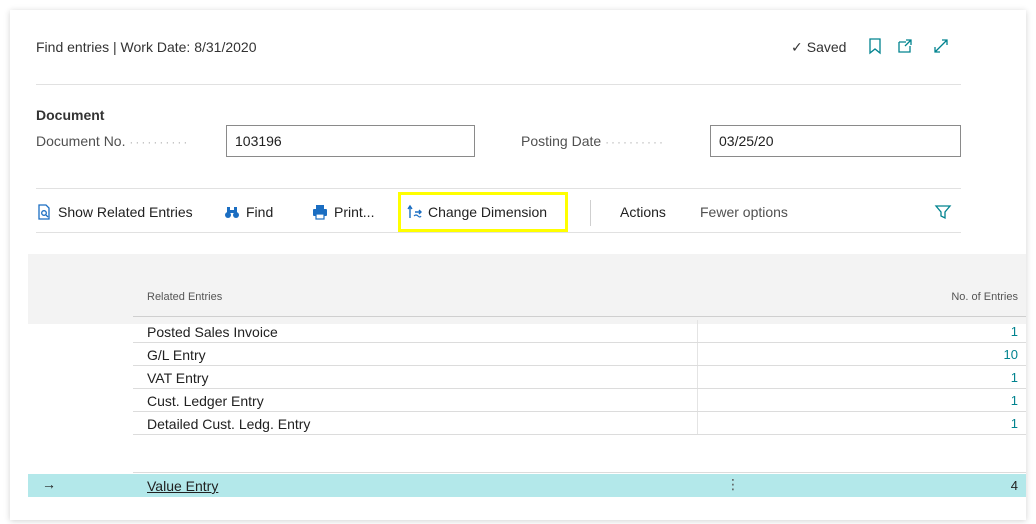 The image size is (1036, 524). Describe the element at coordinates (125, 212) in the screenshot. I see `show-related-entries-label: Show Related Entries` at that location.